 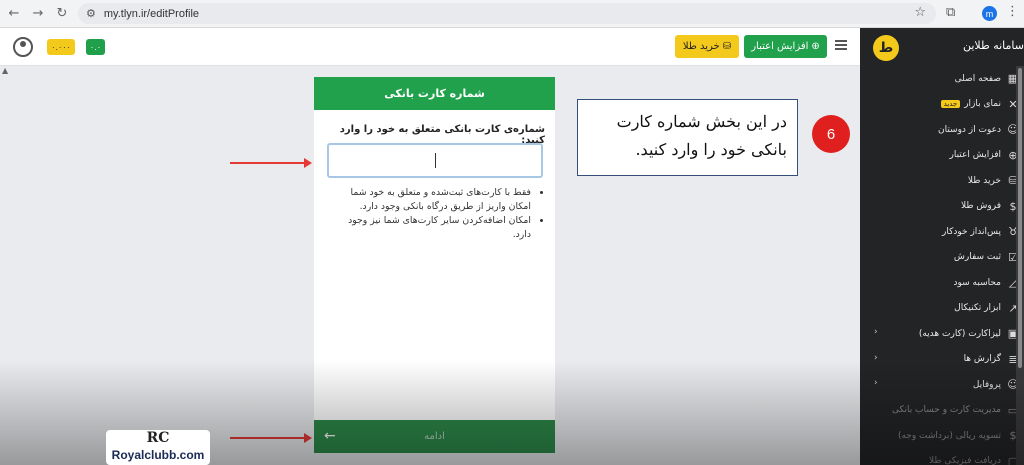 I want to click on sidebar-item: ◿ محاسبه سود, so click(x=942, y=282).